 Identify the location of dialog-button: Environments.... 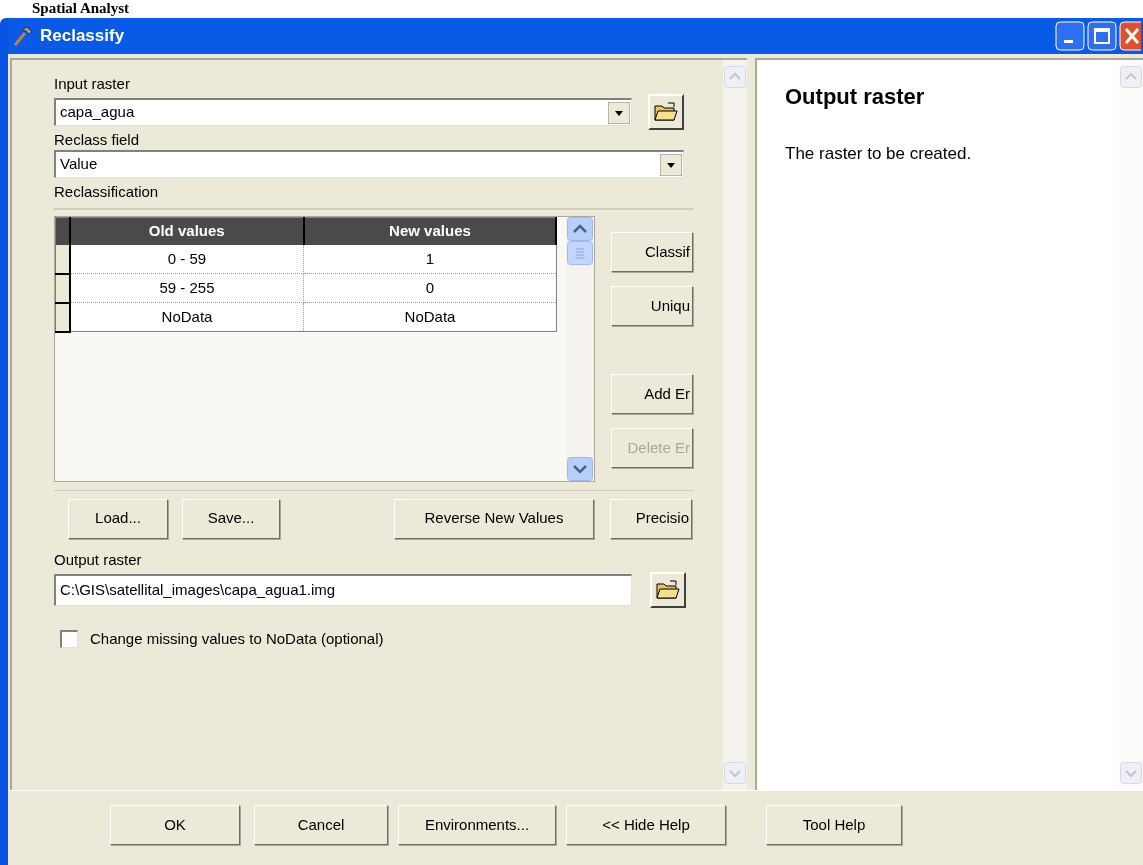
(477, 825).